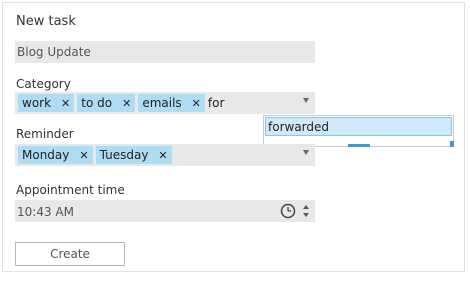 This screenshot has width=470, height=300. Describe the element at coordinates (359, 145) in the screenshot. I see `popup-scroll-indicator` at that location.